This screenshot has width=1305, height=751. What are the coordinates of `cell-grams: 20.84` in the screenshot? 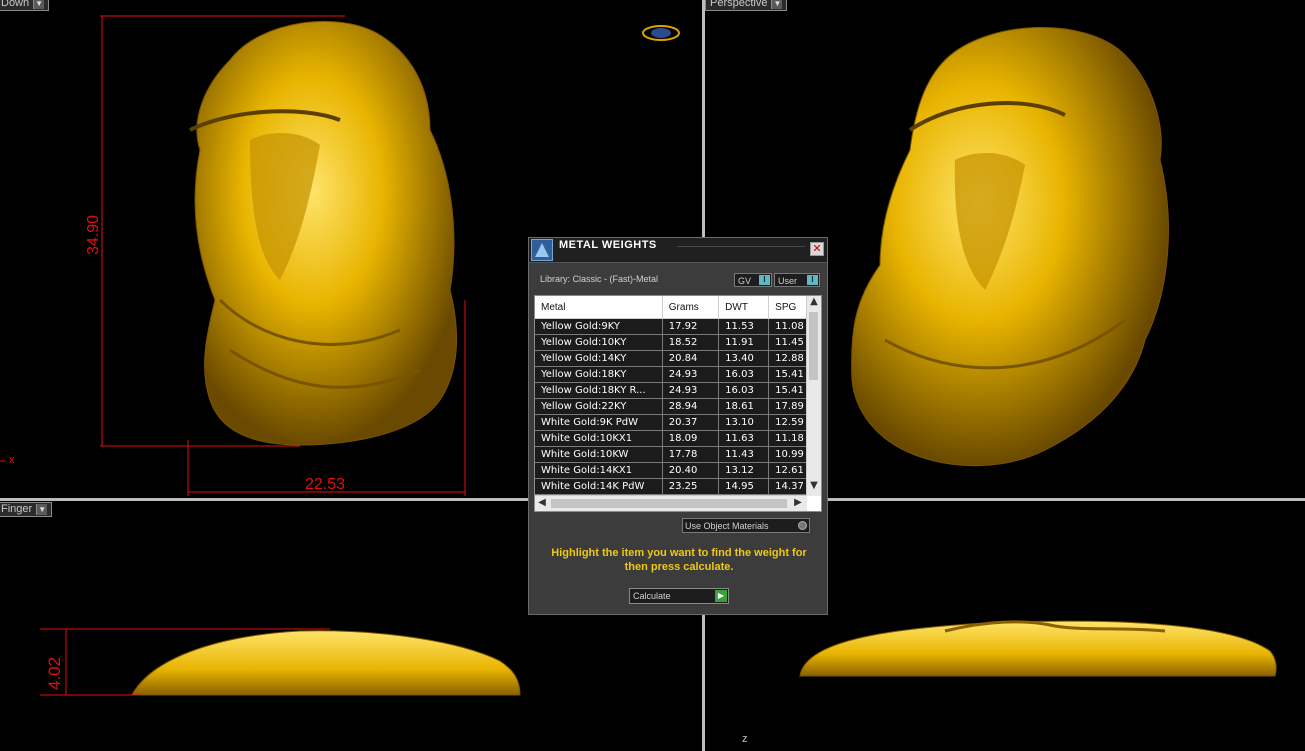 It's located at (691, 358).